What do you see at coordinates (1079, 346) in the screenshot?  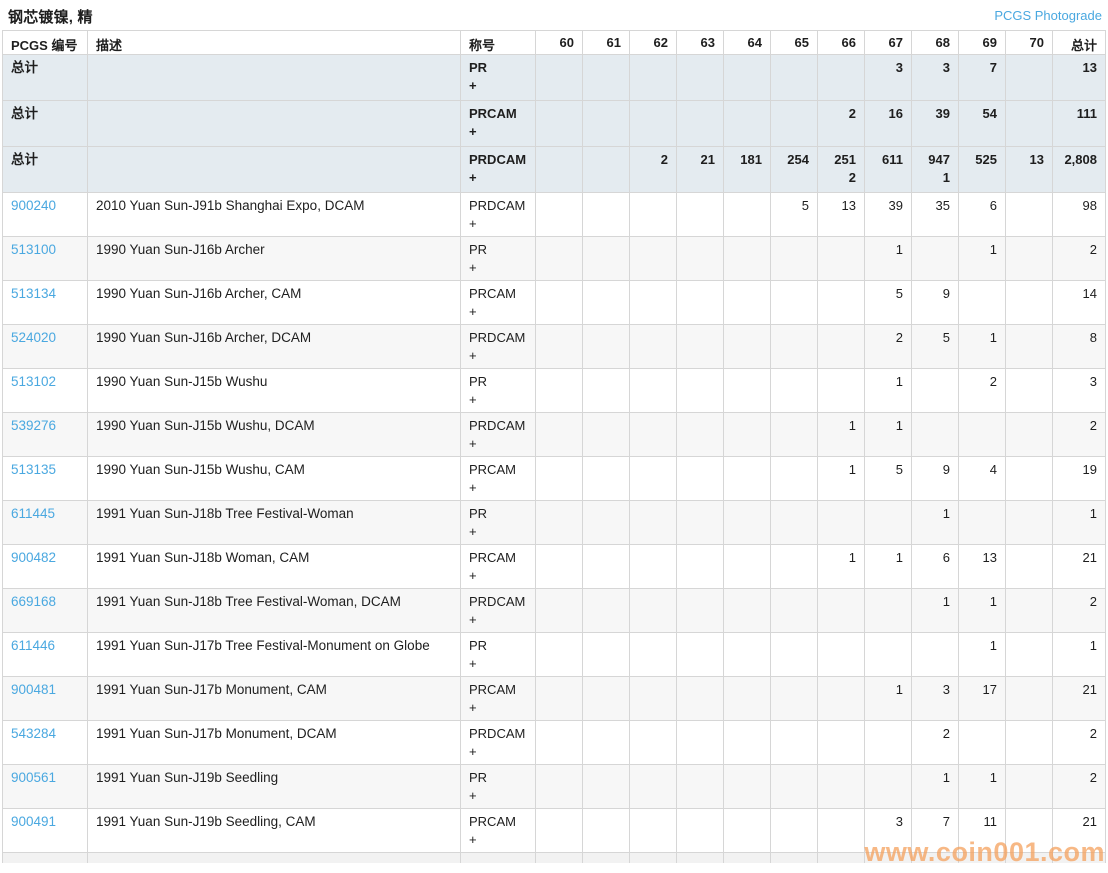 I see `total-cell: 8` at bounding box center [1079, 346].